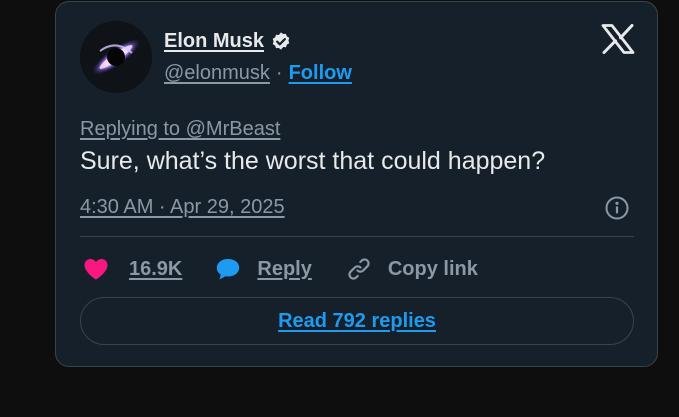  I want to click on like-button: 16.9K, so click(132, 269).